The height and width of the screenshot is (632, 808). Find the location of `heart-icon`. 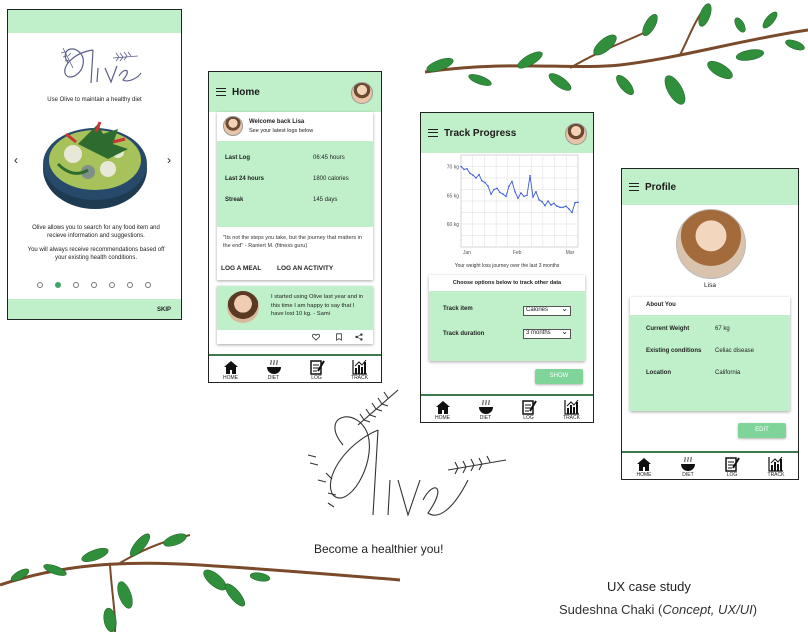

heart-icon is located at coordinates (316, 337).